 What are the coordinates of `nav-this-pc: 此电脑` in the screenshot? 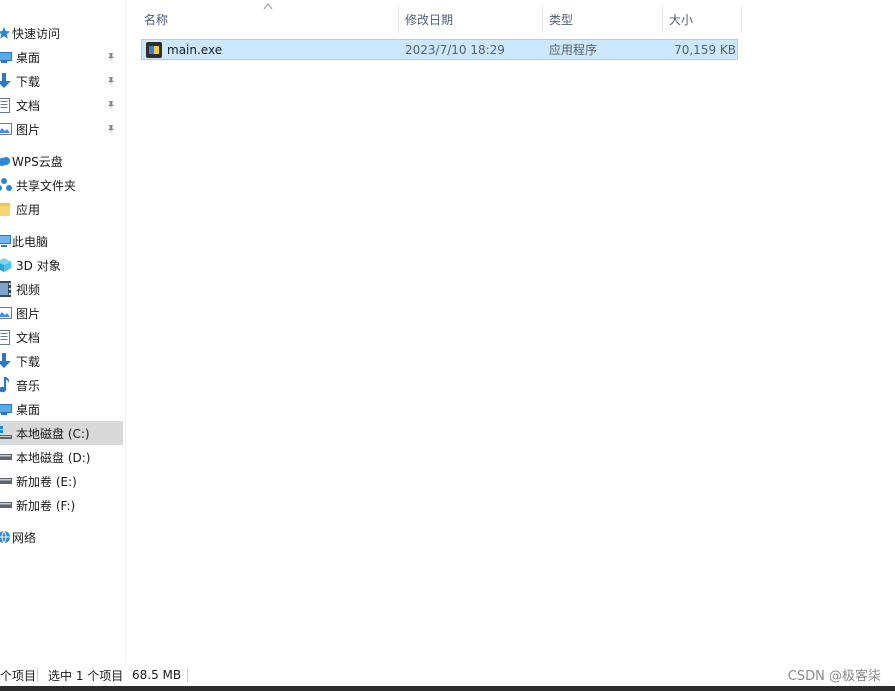 It's located at (61, 241).